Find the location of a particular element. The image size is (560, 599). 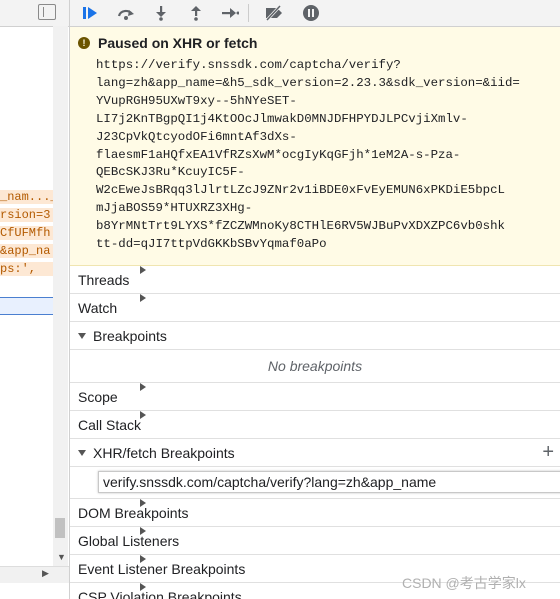

editor-horizontal-scrollbar: ▶ is located at coordinates (34, 574).